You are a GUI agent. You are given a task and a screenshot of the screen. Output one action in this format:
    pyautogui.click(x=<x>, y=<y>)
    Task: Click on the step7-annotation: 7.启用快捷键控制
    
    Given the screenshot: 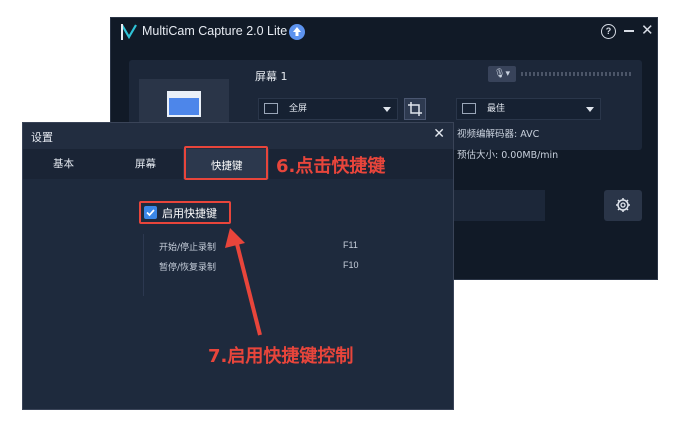 What is the action you would take?
    pyautogui.click(x=281, y=356)
    